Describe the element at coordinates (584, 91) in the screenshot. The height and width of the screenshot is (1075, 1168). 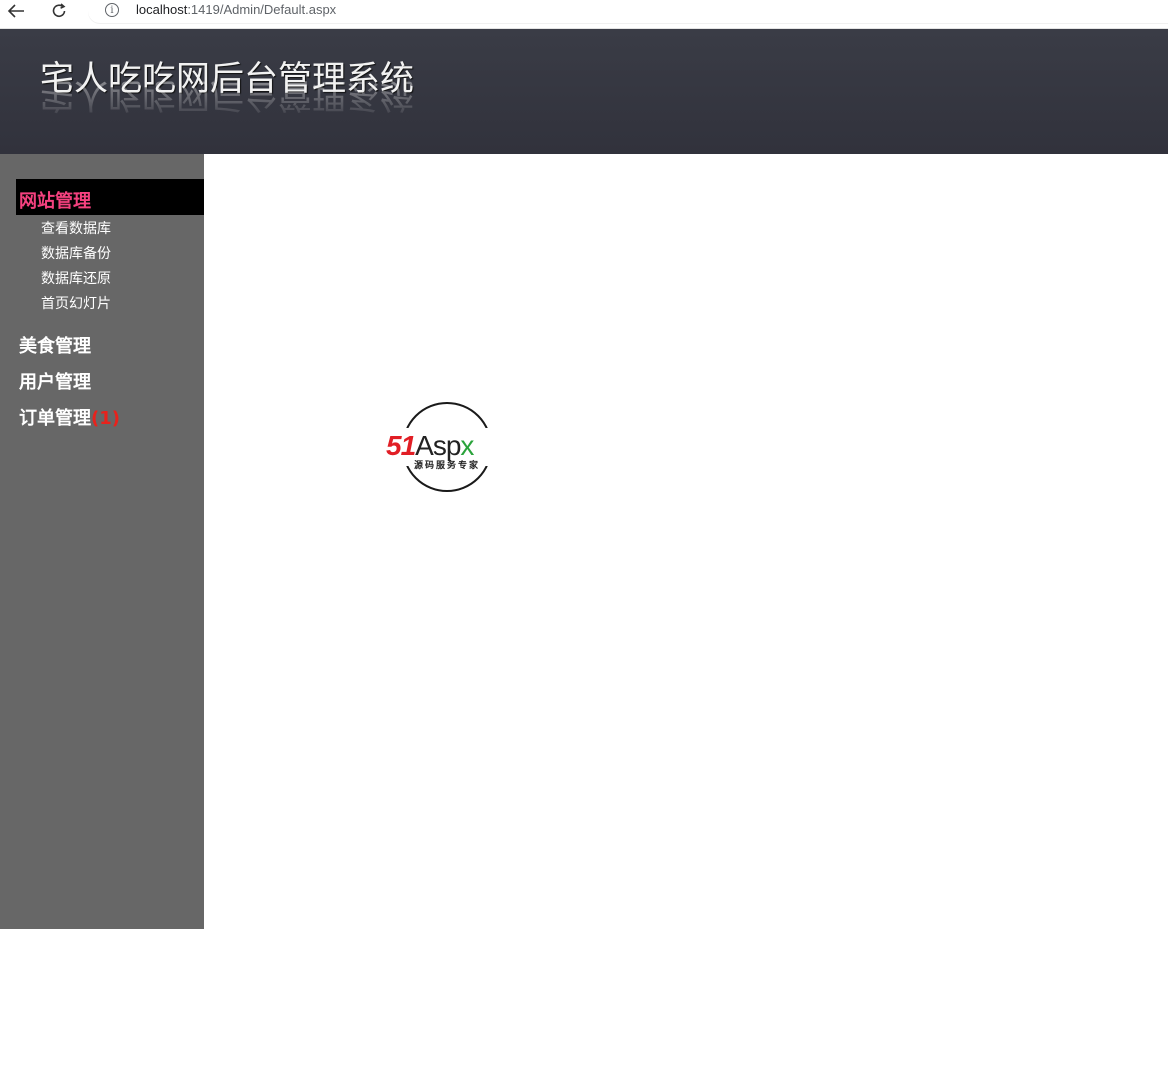
I see `site-header: 宅人吃吃网后台管理系统 宅人吃吃网后台管理系统` at that location.